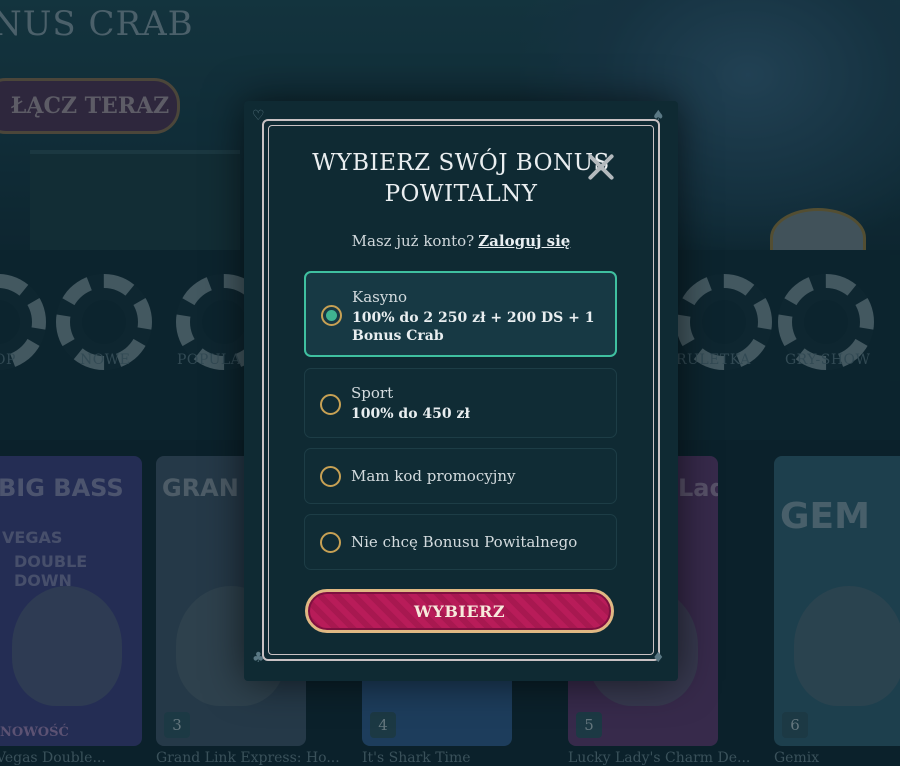 This screenshot has width=900, height=766. What do you see at coordinates (380, 297) in the screenshot?
I see `option-label: Kasyno` at bounding box center [380, 297].